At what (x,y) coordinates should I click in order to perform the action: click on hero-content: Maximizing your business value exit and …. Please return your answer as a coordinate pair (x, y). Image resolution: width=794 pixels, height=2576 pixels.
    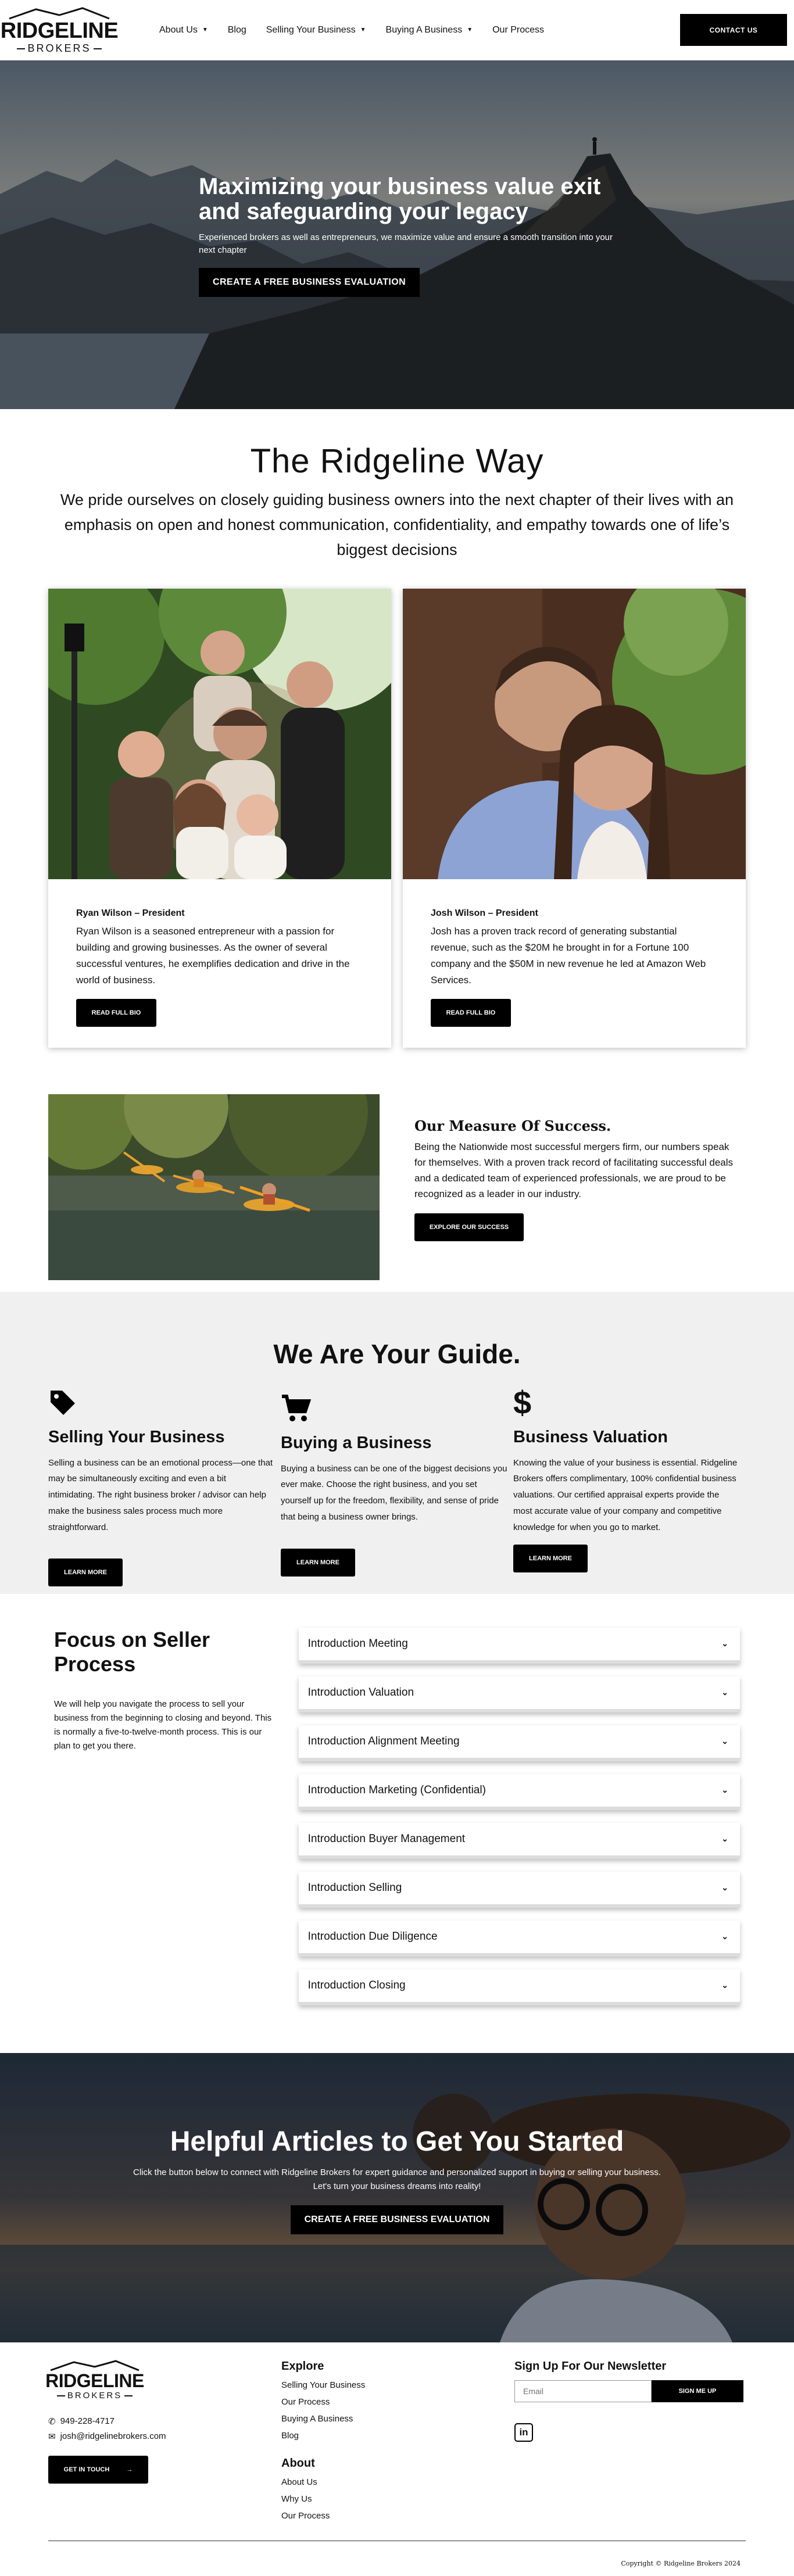
    Looking at the image, I should click on (408, 235).